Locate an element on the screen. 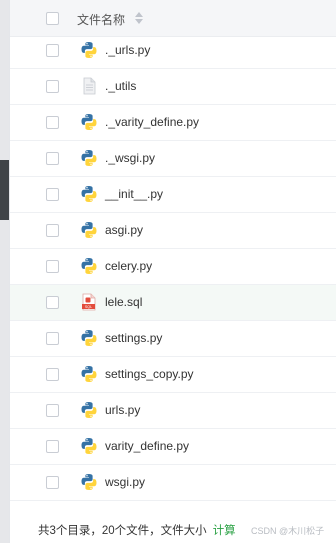  svg-text: SQL is located at coordinates (88, 307).